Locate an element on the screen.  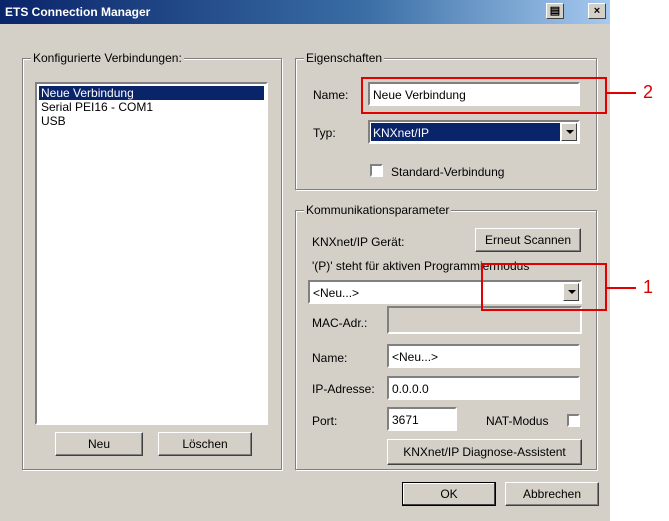
port-label: Port: is located at coordinates (325, 421).